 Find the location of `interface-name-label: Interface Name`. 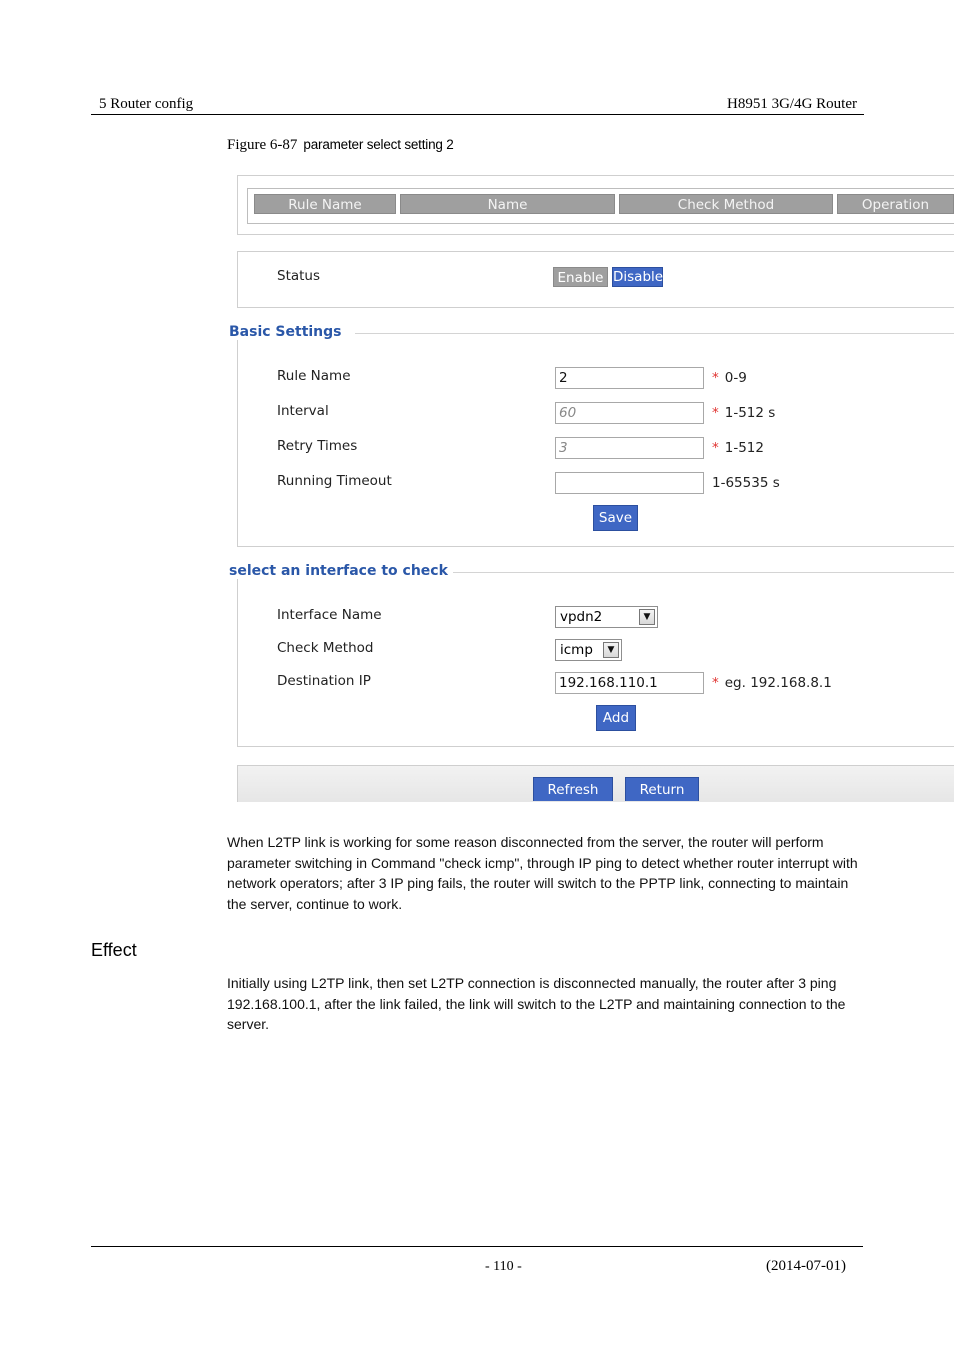

interface-name-label: Interface Name is located at coordinates (329, 615).